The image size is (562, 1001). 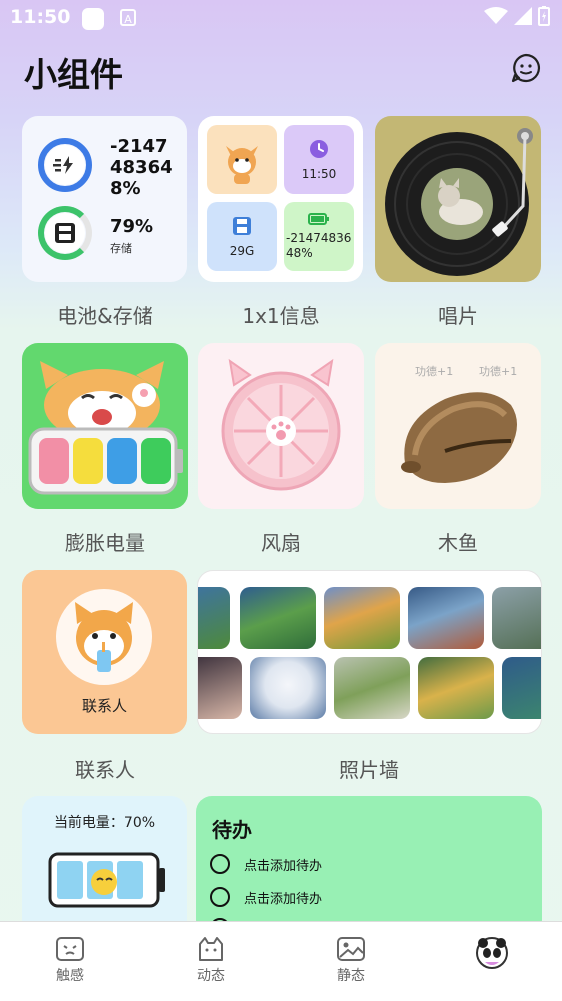 I want to click on wooden-fish-widget: 功德+1 功德+1, so click(x=458, y=426).